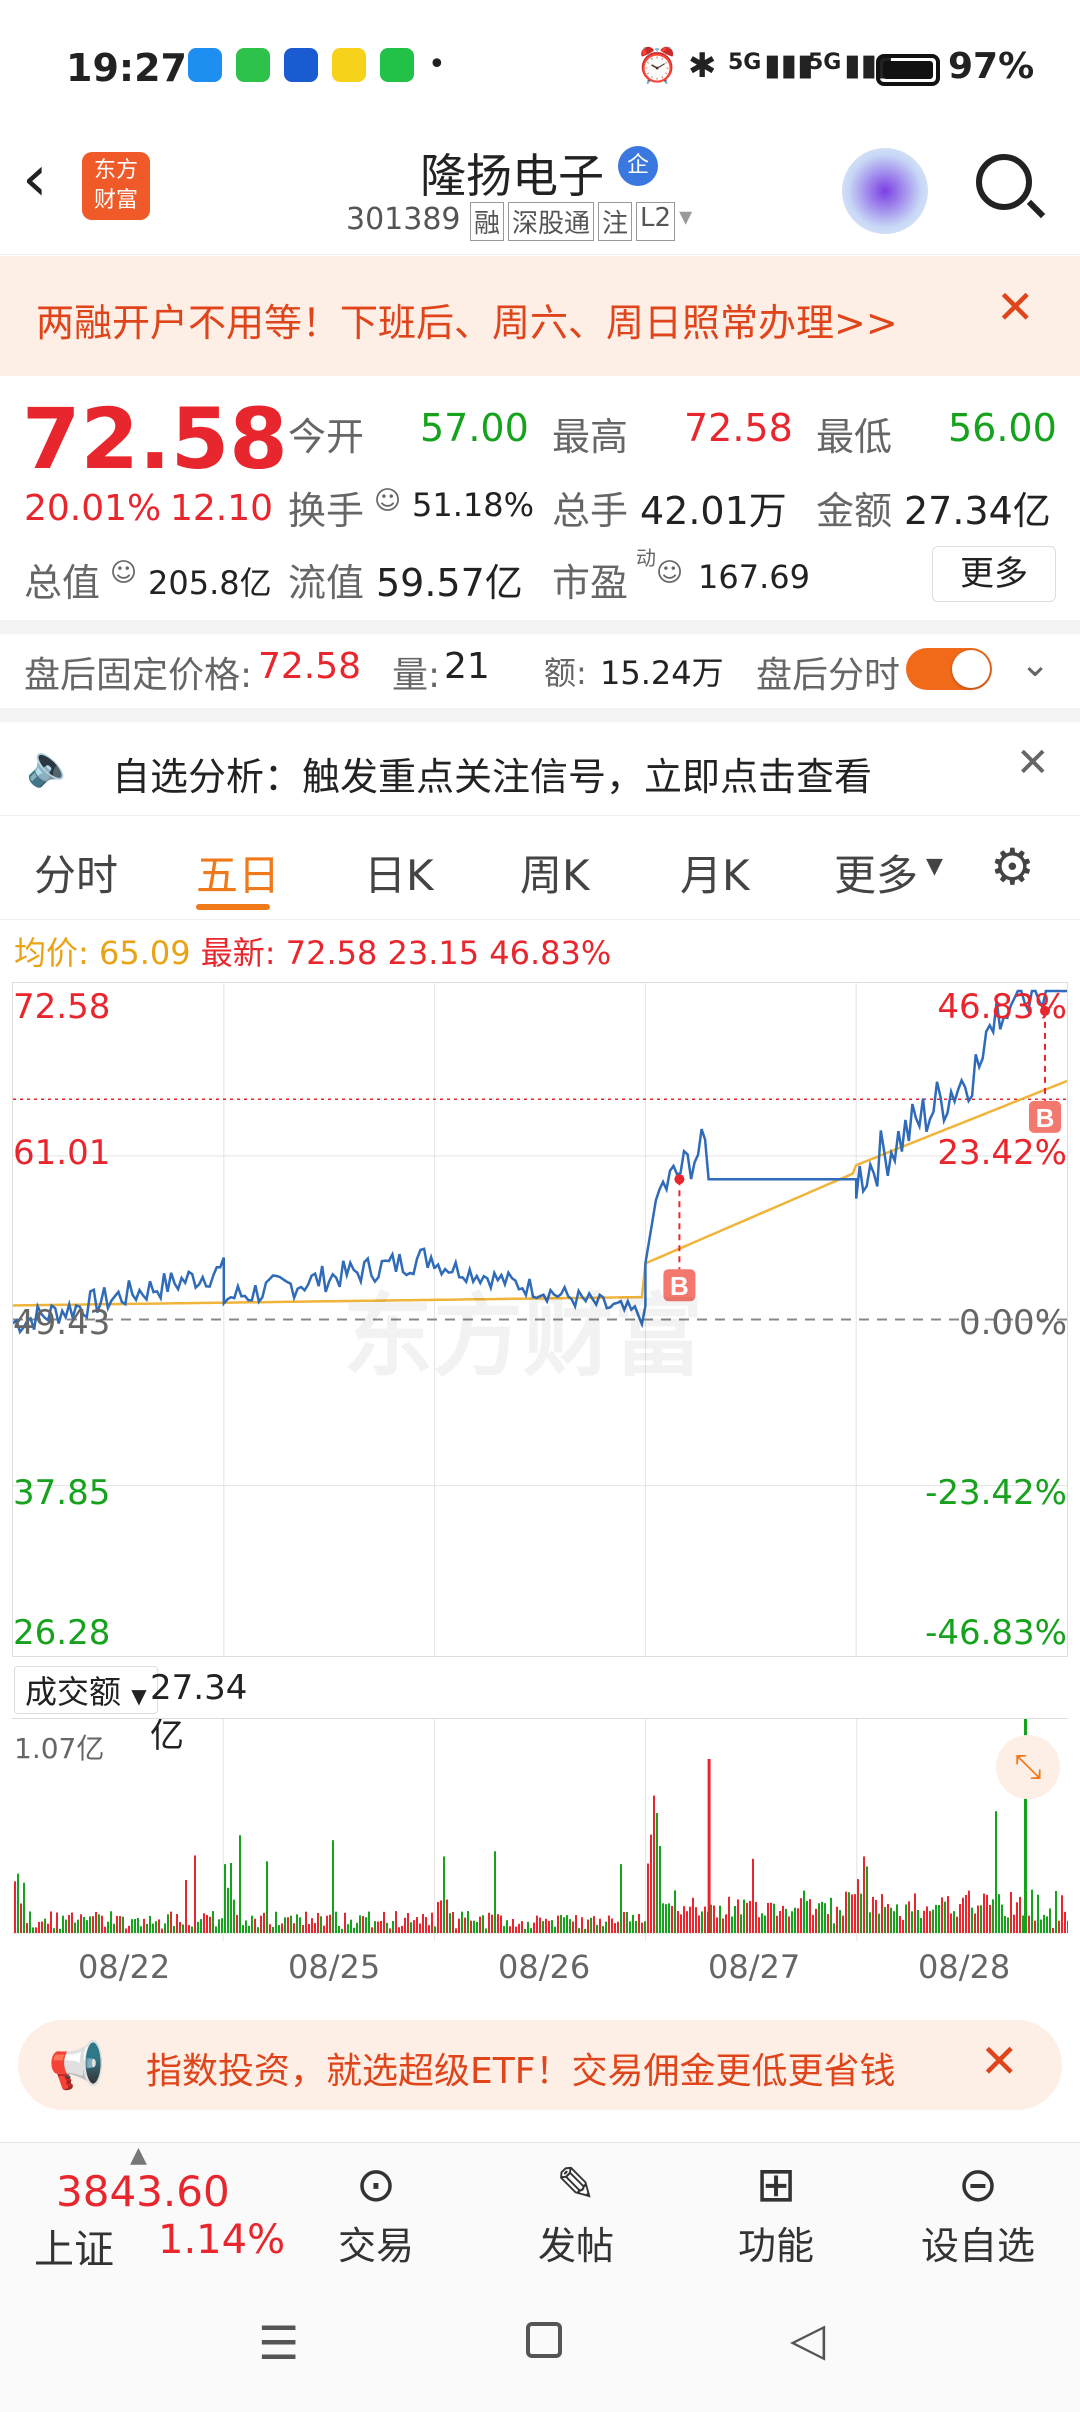  Describe the element at coordinates (1028, 1767) in the screenshot. I see `expand-icon: ⤡` at that location.